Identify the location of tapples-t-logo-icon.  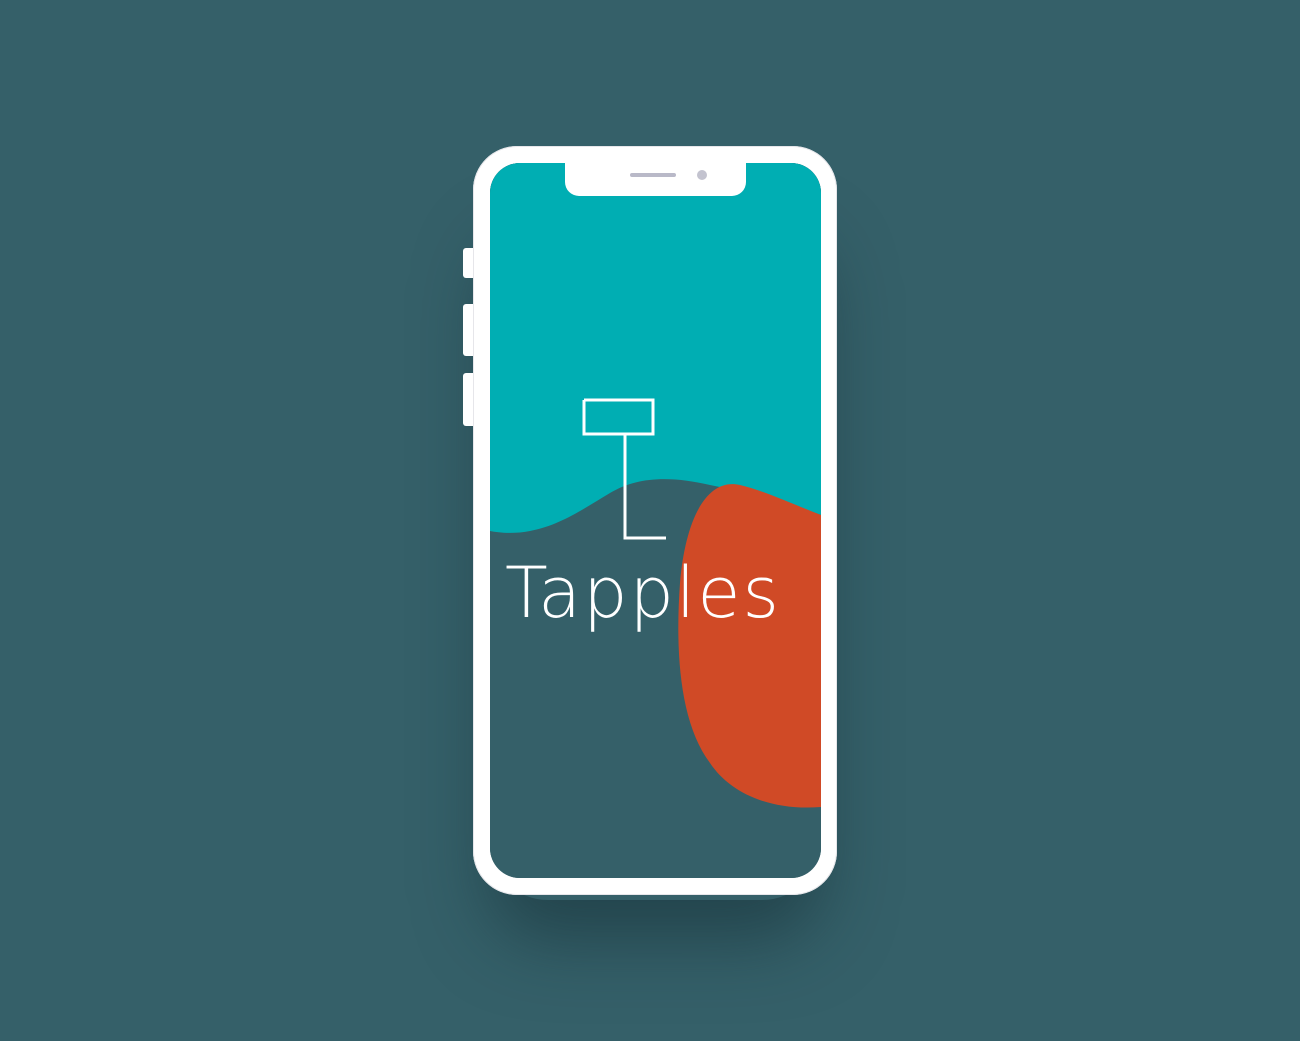
(624, 469).